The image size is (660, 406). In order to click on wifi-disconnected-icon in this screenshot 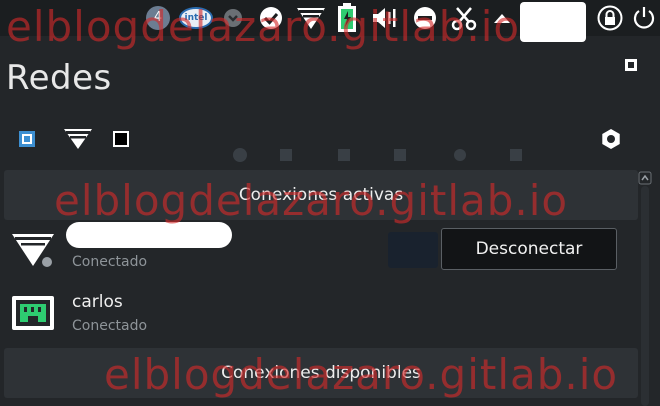, I will do `click(33, 249)`.